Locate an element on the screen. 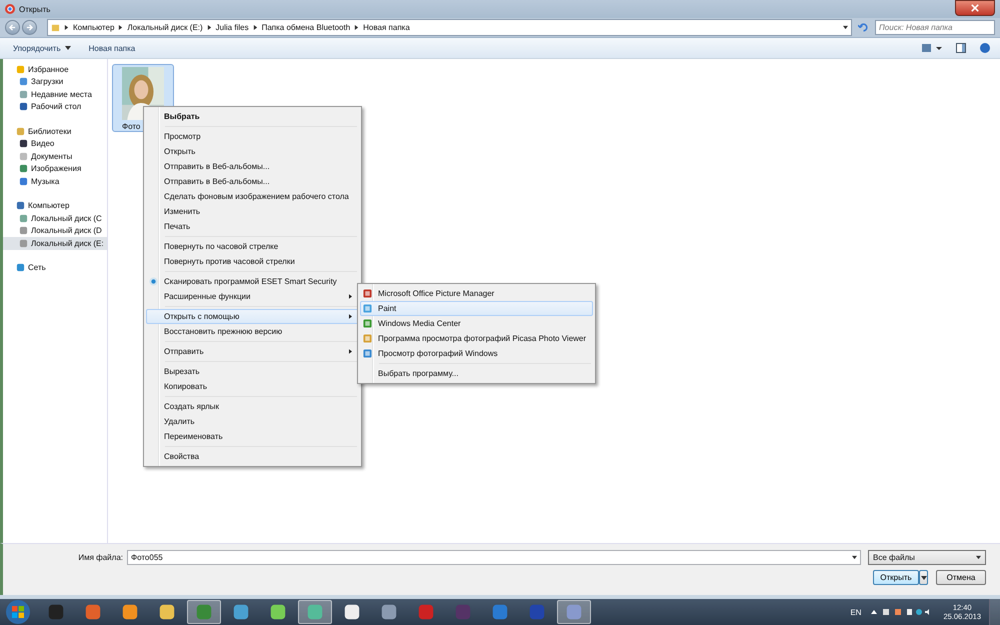 This screenshot has width=1000, height=625. sidebar-item: Рабочий стол is located at coordinates (55, 106).